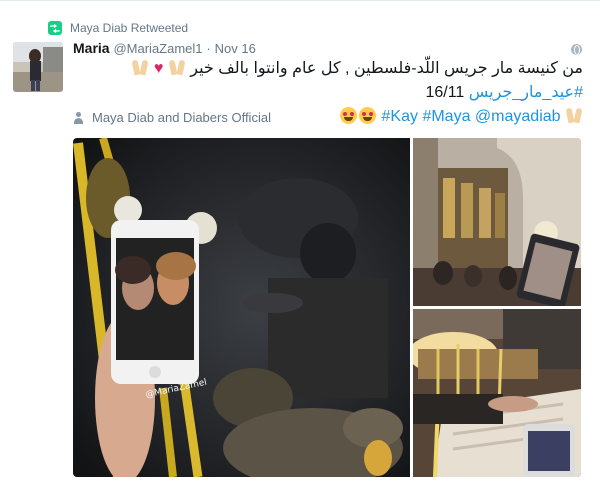 This screenshot has height=484, width=600. I want to click on hashtag-eid: #عيد_مار_جريس, so click(526, 92).